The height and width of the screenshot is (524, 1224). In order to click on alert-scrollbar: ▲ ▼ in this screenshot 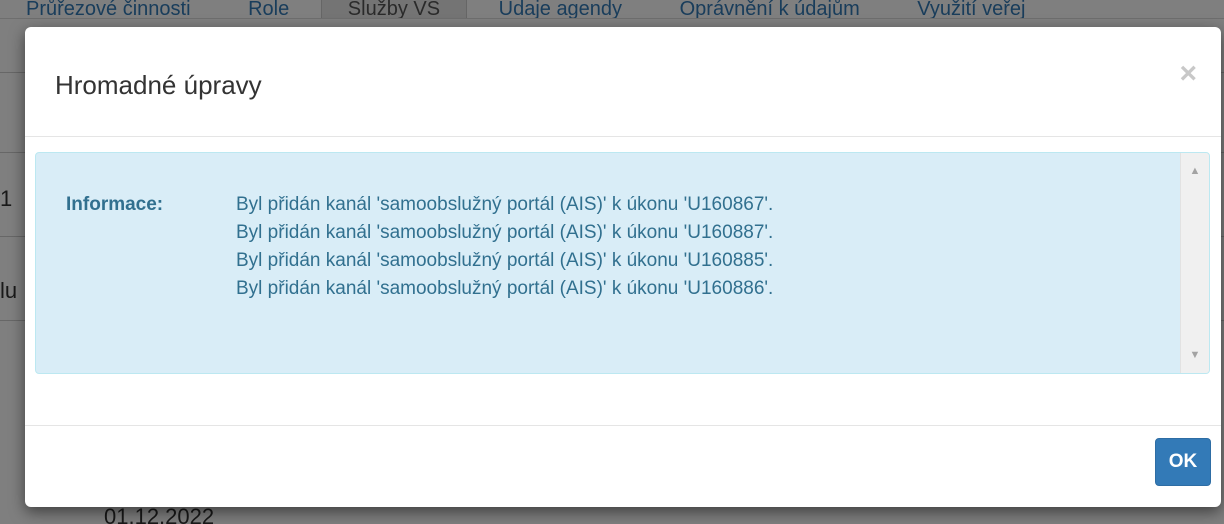, I will do `click(1194, 263)`.